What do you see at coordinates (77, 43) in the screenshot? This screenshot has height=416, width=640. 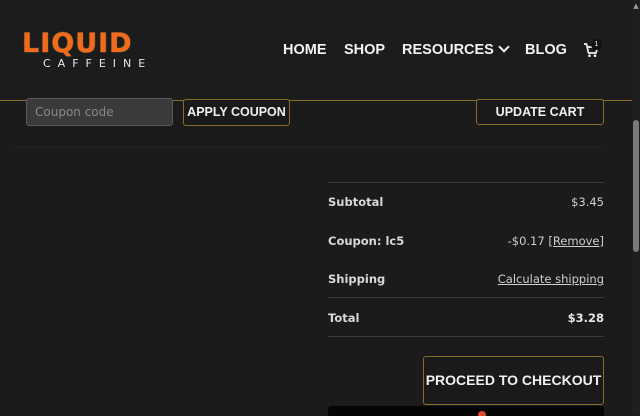 I see `logo-main-text: LIQUID` at bounding box center [77, 43].